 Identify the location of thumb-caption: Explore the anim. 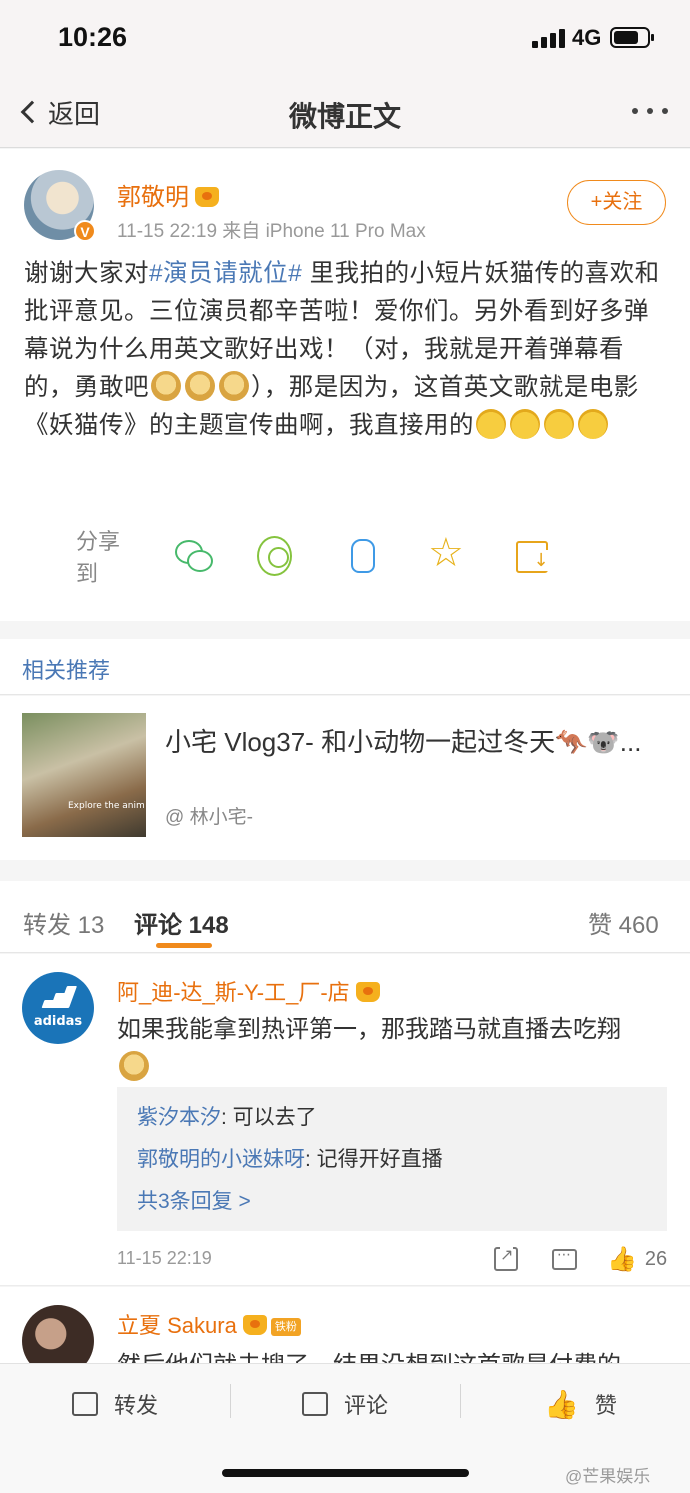
(106, 806).